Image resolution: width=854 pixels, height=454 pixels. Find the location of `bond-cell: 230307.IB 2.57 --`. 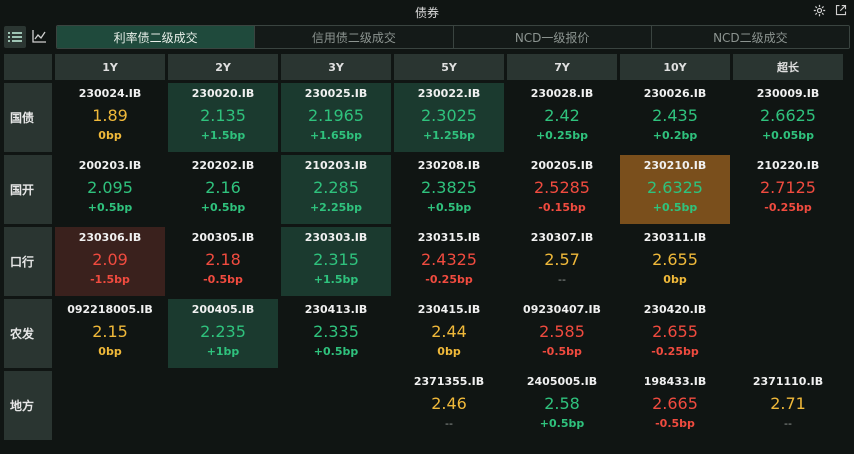

bond-cell: 230307.IB 2.57 -- is located at coordinates (562, 261).